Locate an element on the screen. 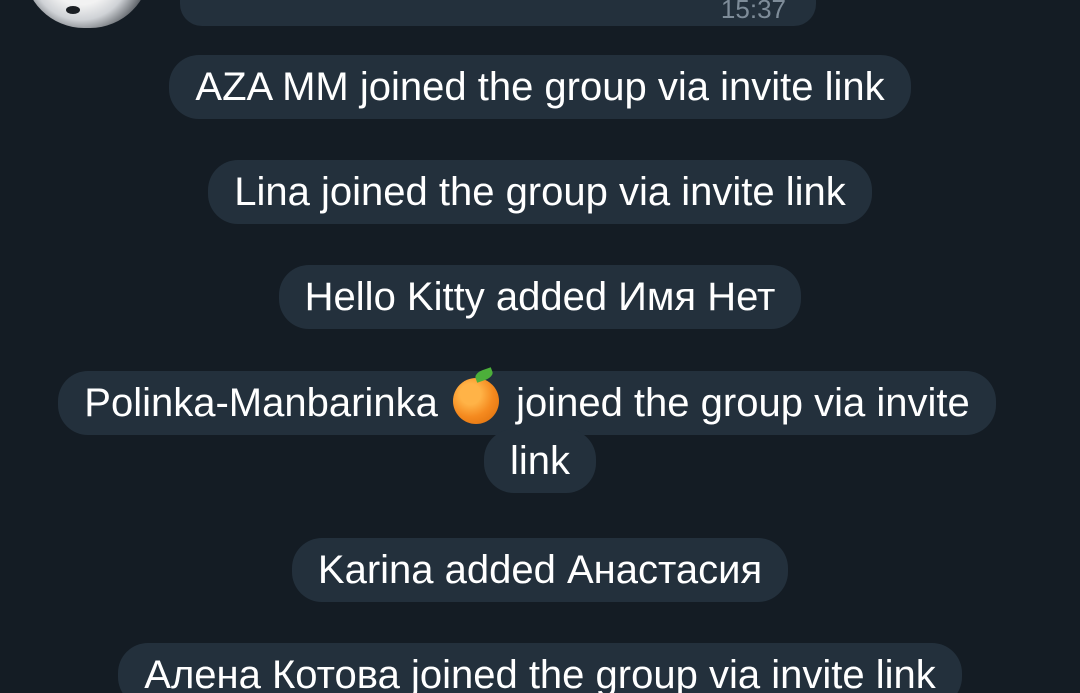  service-message-text: Lina joined the group via invite link is located at coordinates (540, 192).